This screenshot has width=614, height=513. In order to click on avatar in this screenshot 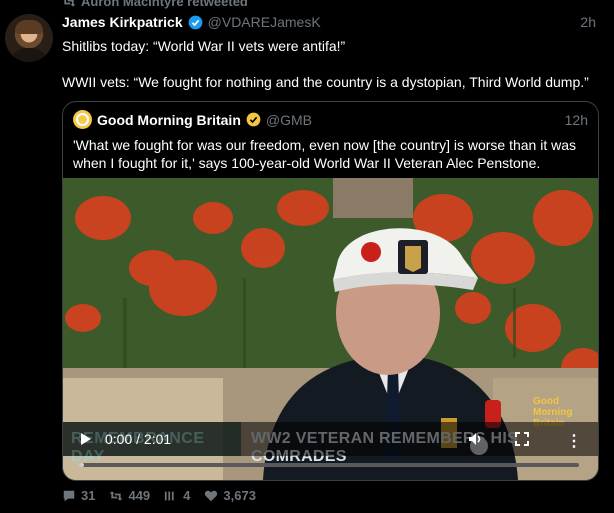, I will do `click(29, 38)`.